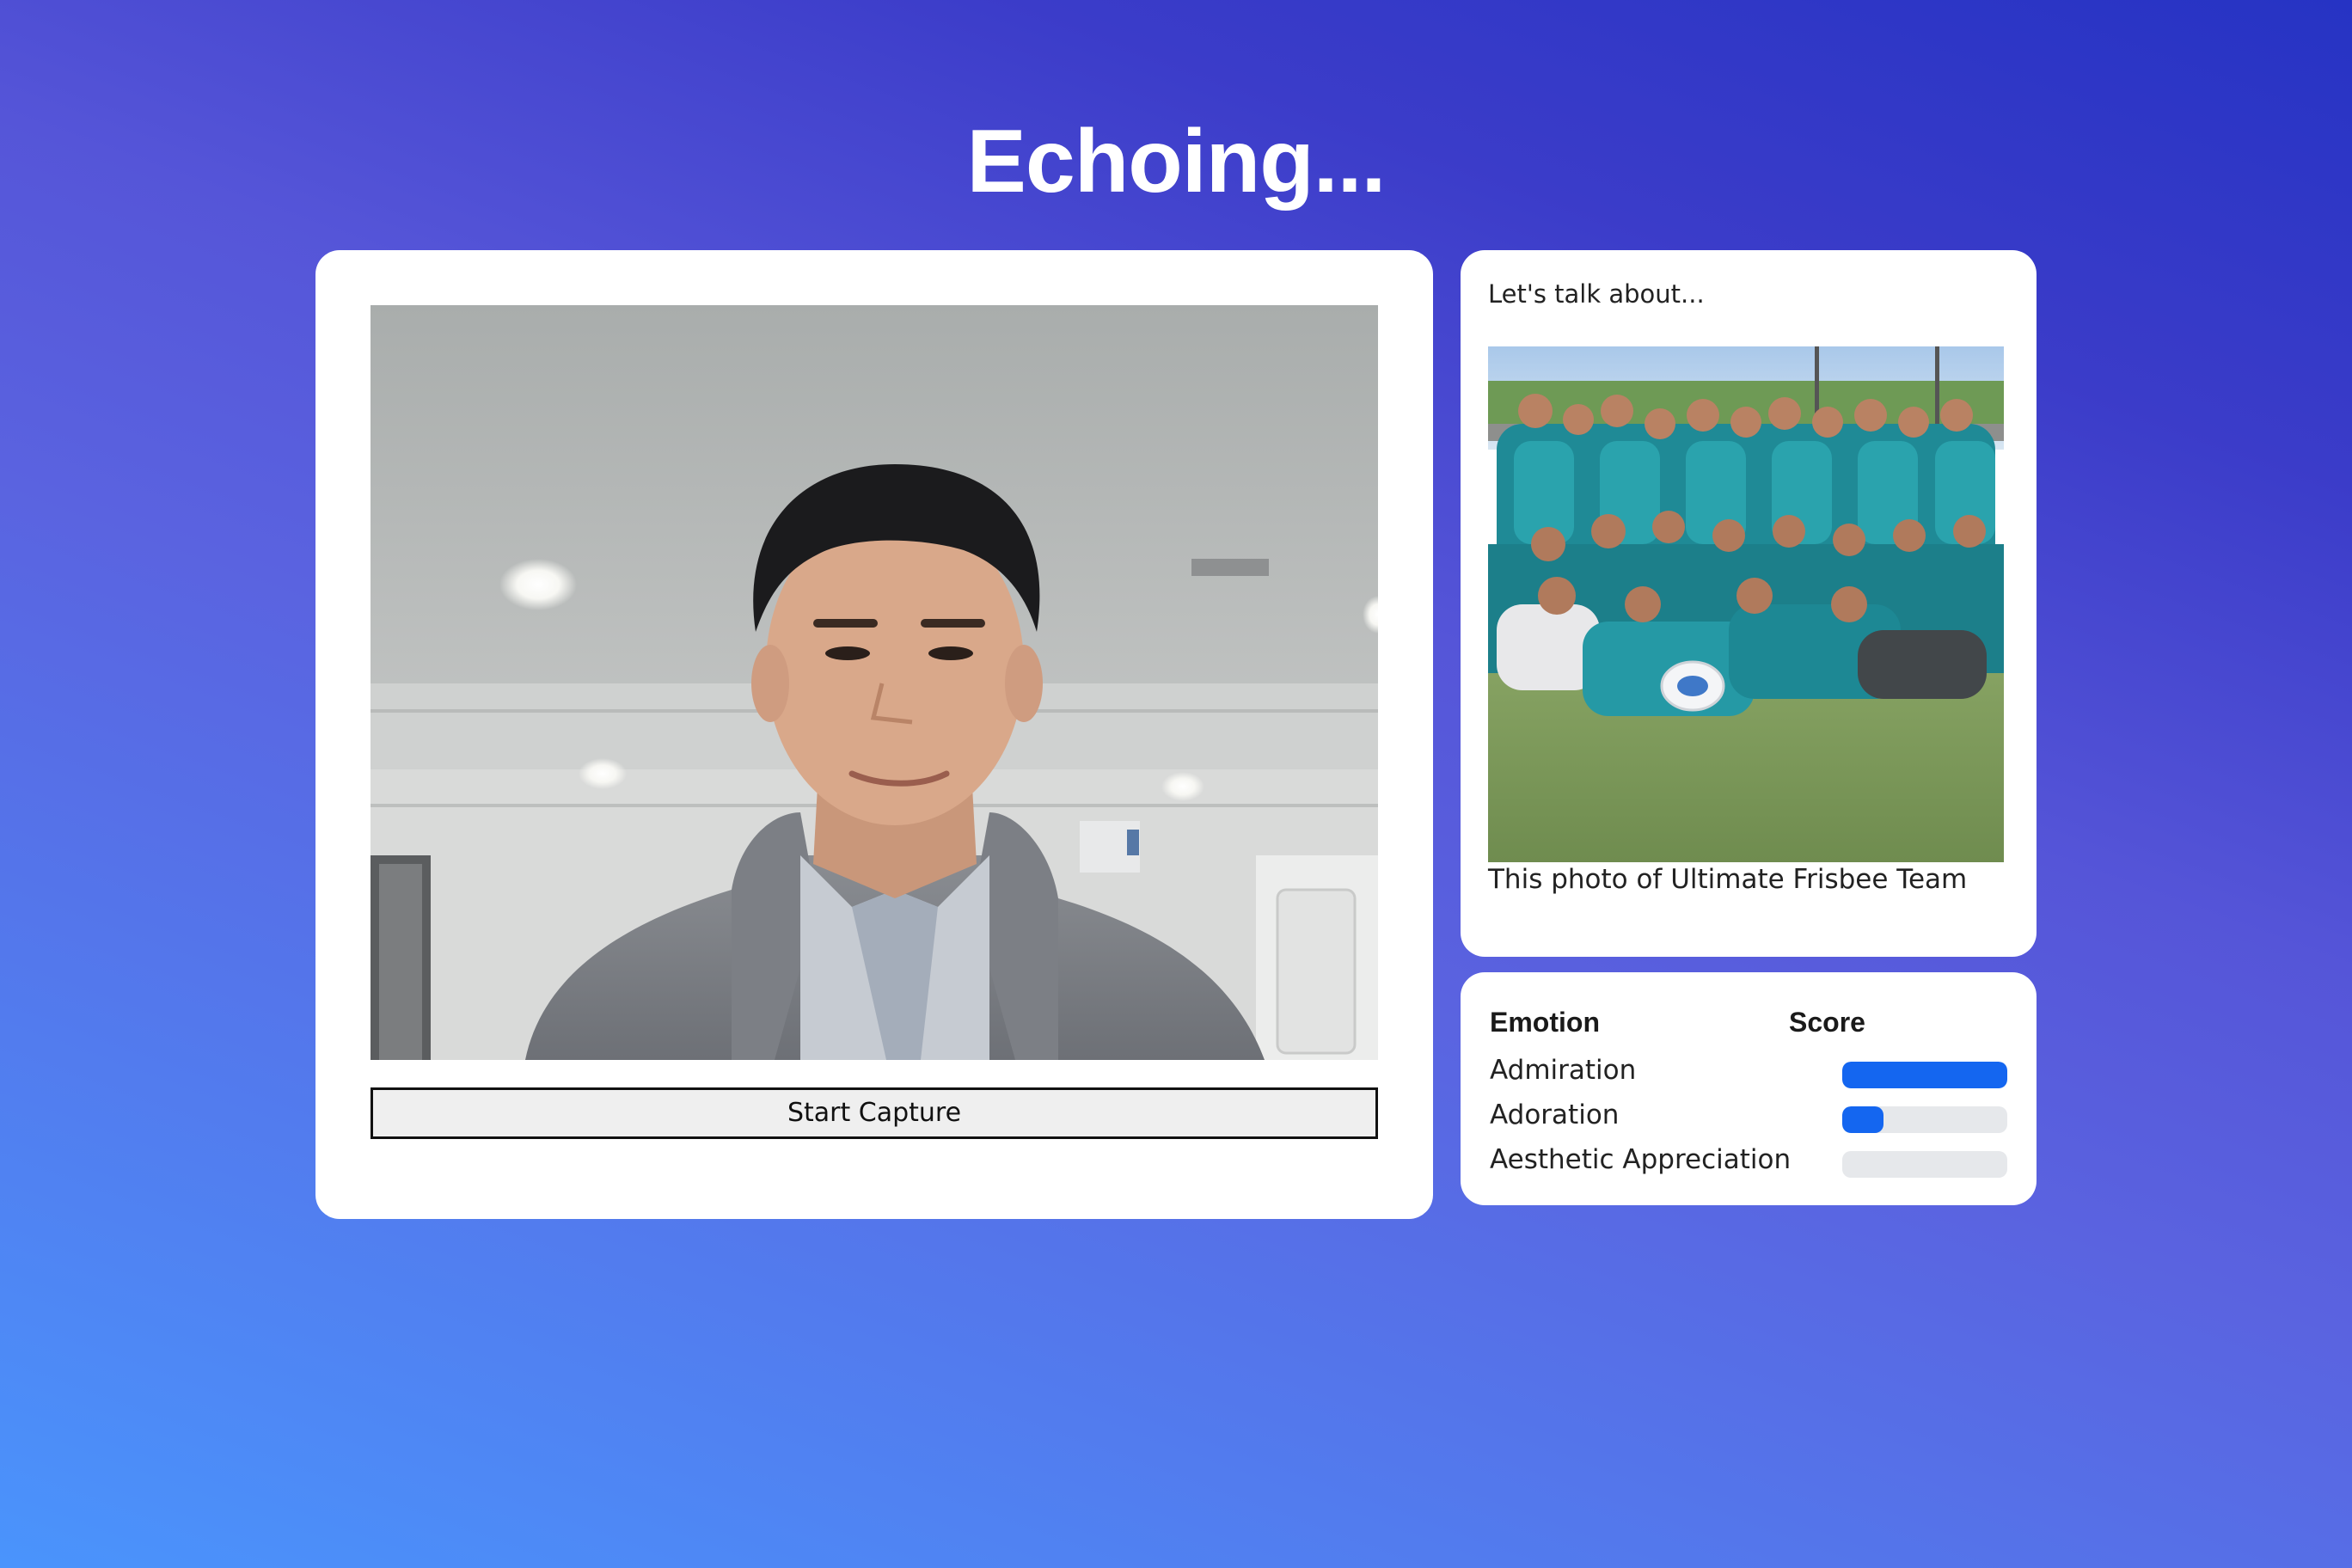 Image resolution: width=2352 pixels, height=1568 pixels. I want to click on emotion-label: Aesthetic Appreciation, so click(1641, 1159).